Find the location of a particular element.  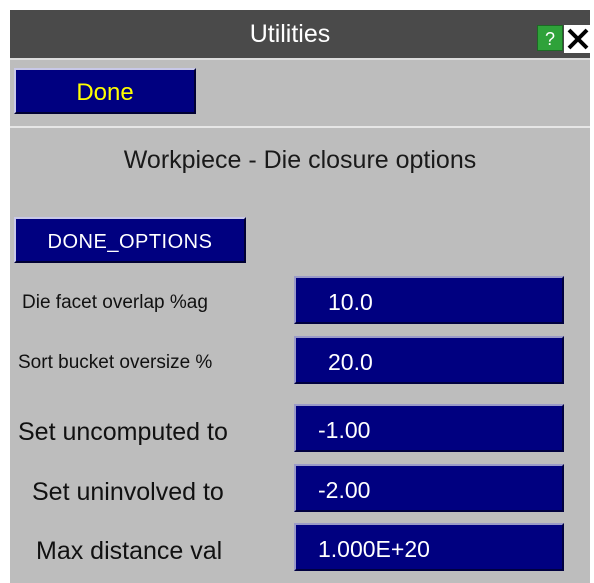

sort-bucket-oversize-label: Sort bucket oversize % is located at coordinates (115, 362).